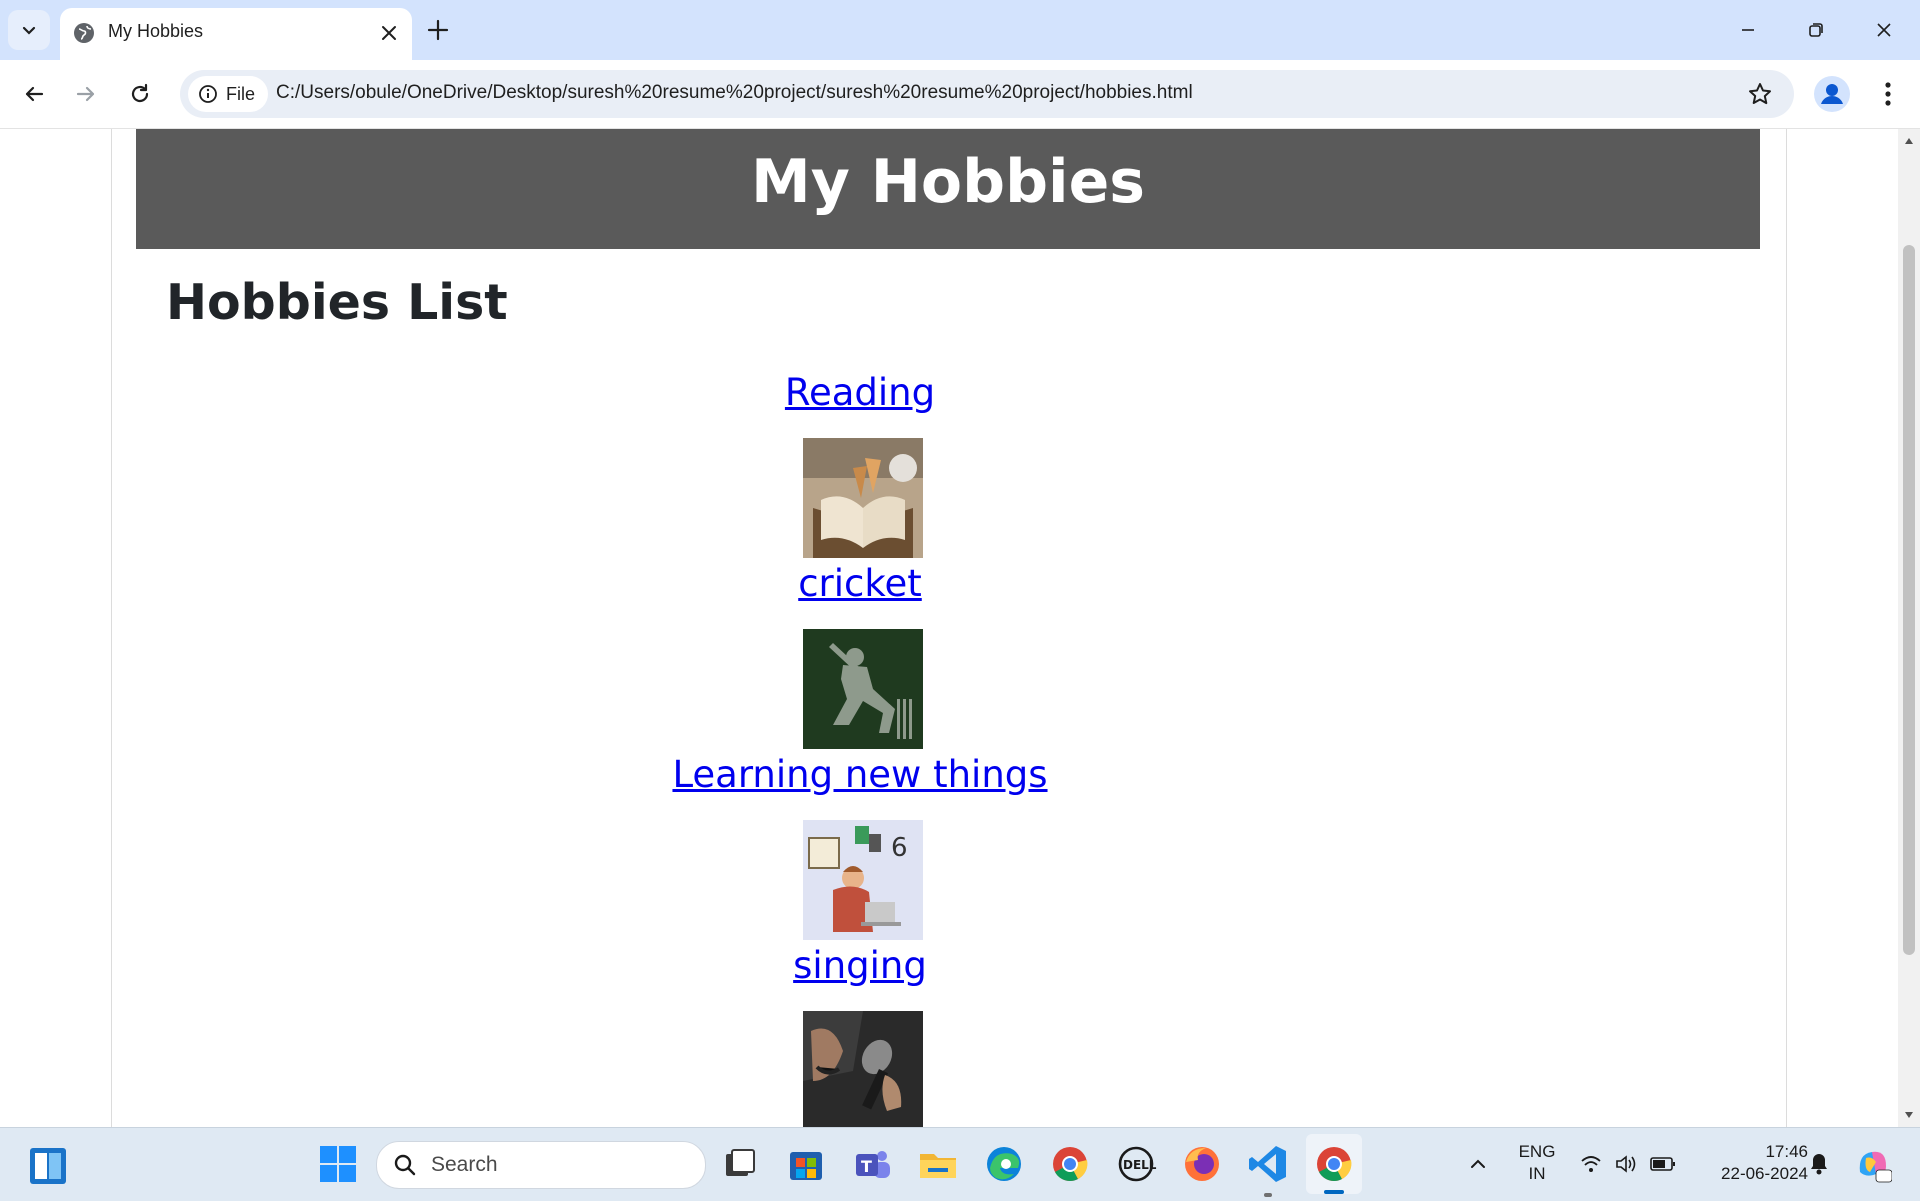 This screenshot has height=1201, width=1920. I want to click on language-region: IN, so click(1537, 1173).